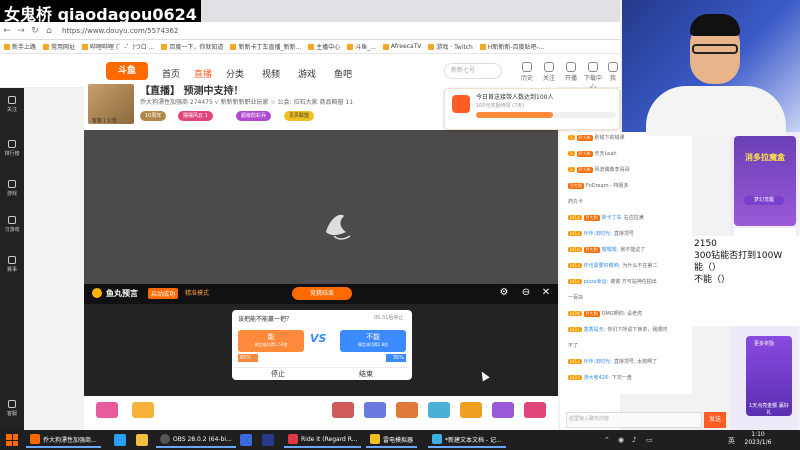  Describe the element at coordinates (153, 116) in the screenshot. I see `room-tag: 10周年` at that location.